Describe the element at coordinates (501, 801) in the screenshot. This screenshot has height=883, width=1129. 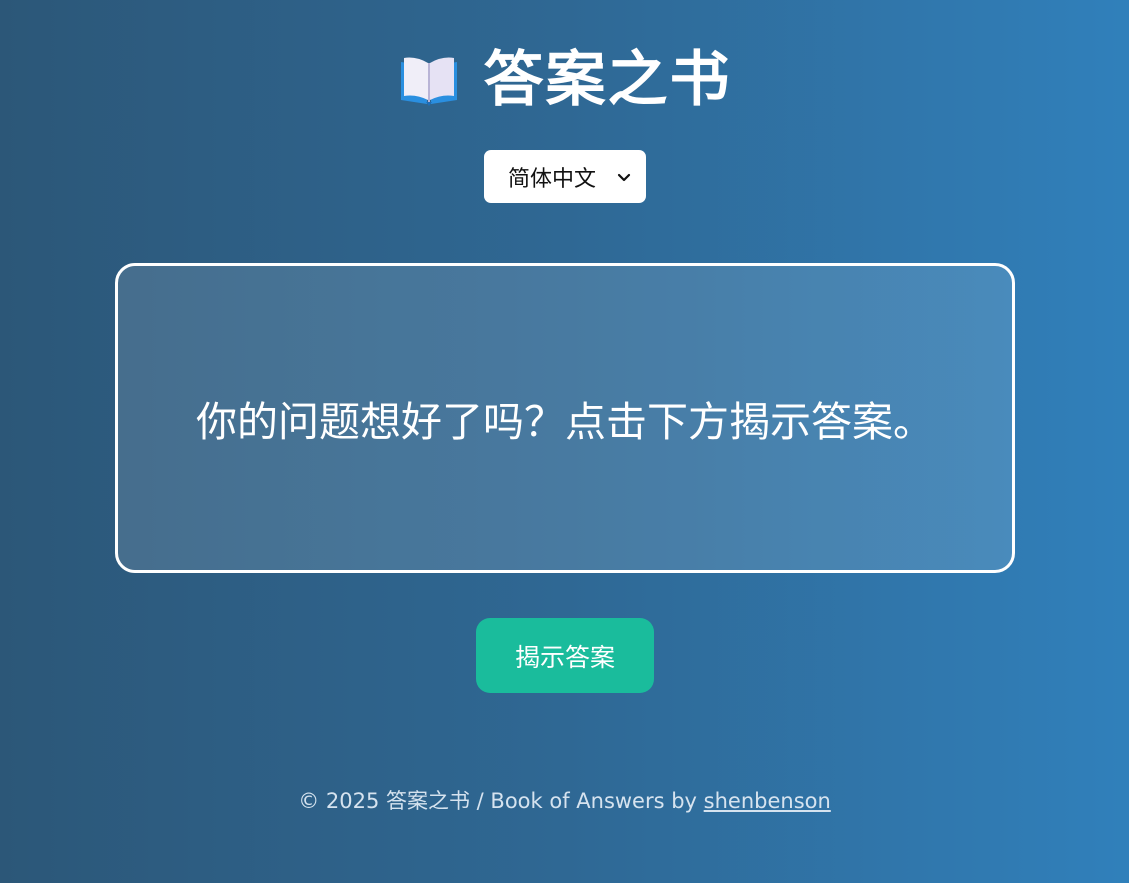
I see `footer-text: © 2025 答案之书 / Book of Answers by` at that location.